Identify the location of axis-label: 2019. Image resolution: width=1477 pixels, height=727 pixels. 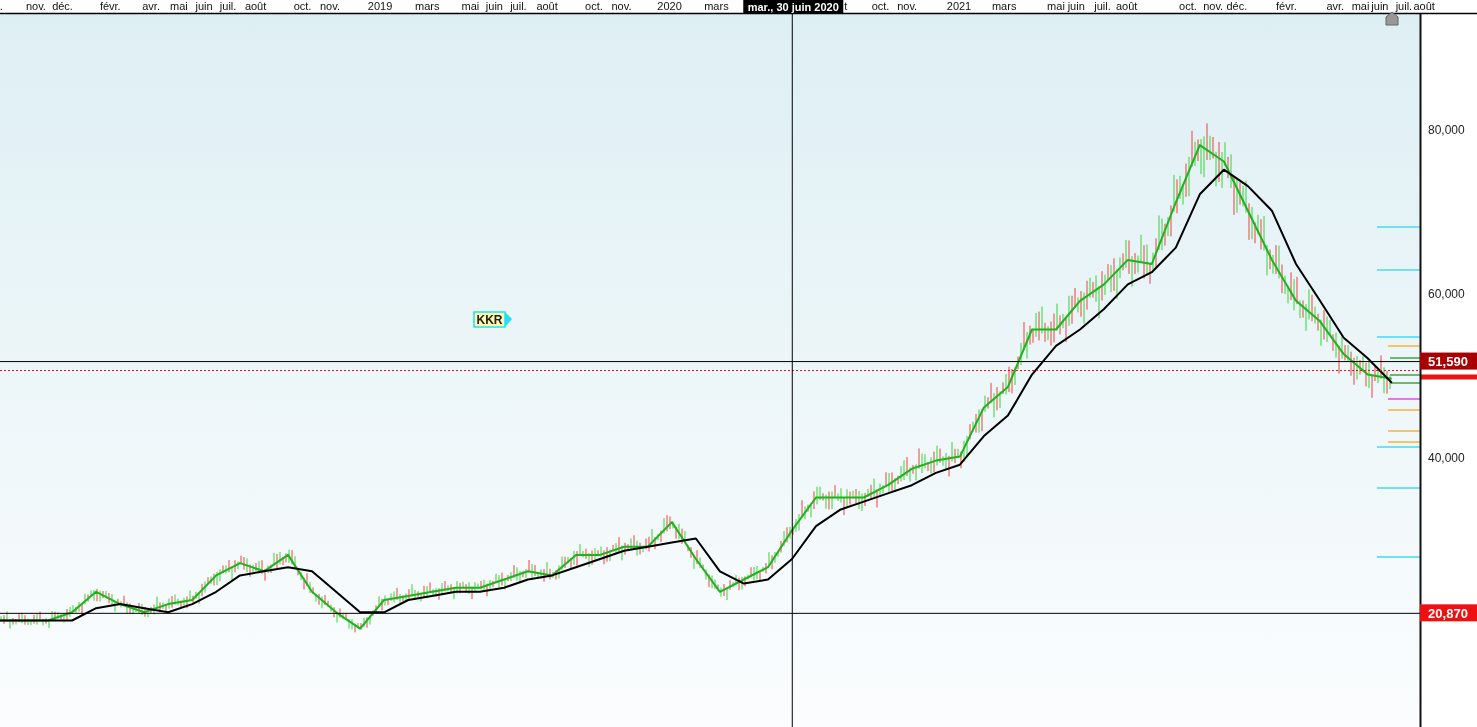
(380, 6).